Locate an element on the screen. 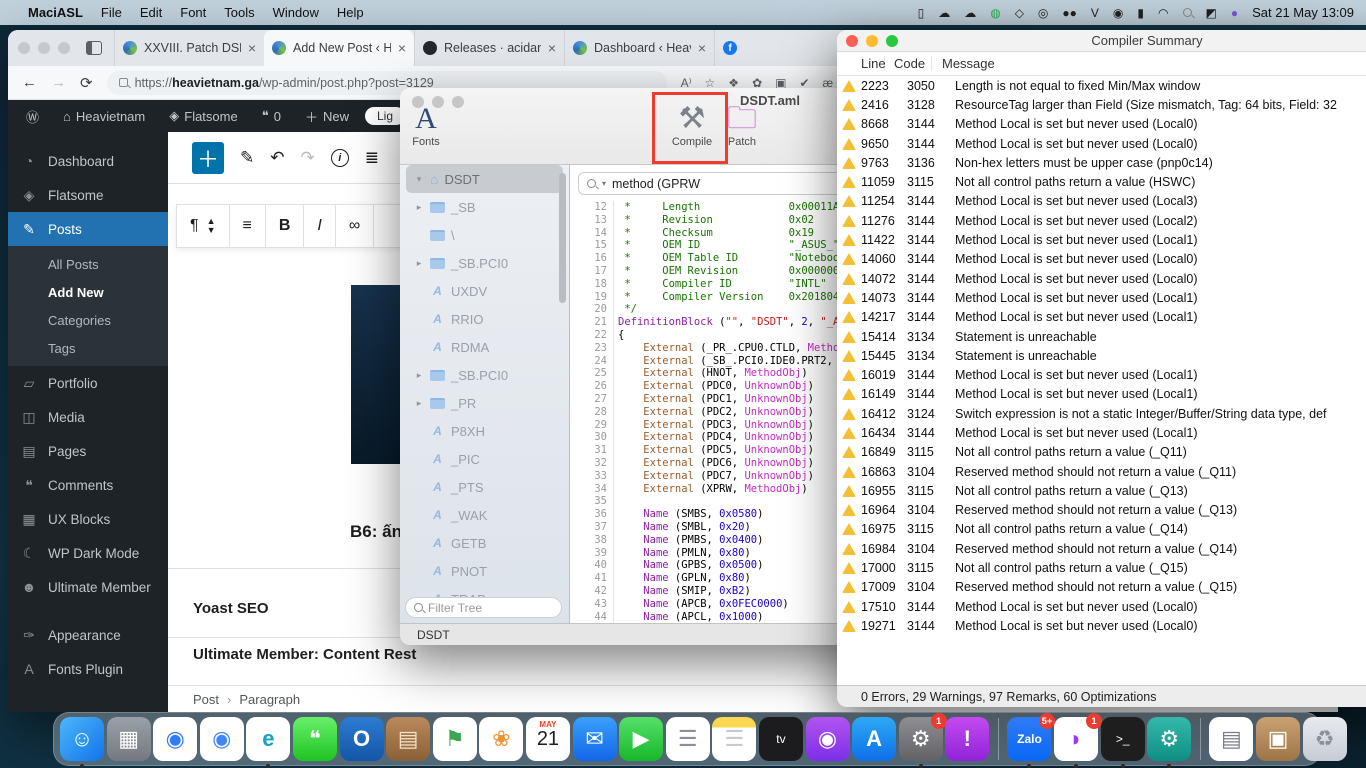 The height and width of the screenshot is (768, 1366). sidebar-item-dashboard: ◔ Dashboard is located at coordinates (88, 161).